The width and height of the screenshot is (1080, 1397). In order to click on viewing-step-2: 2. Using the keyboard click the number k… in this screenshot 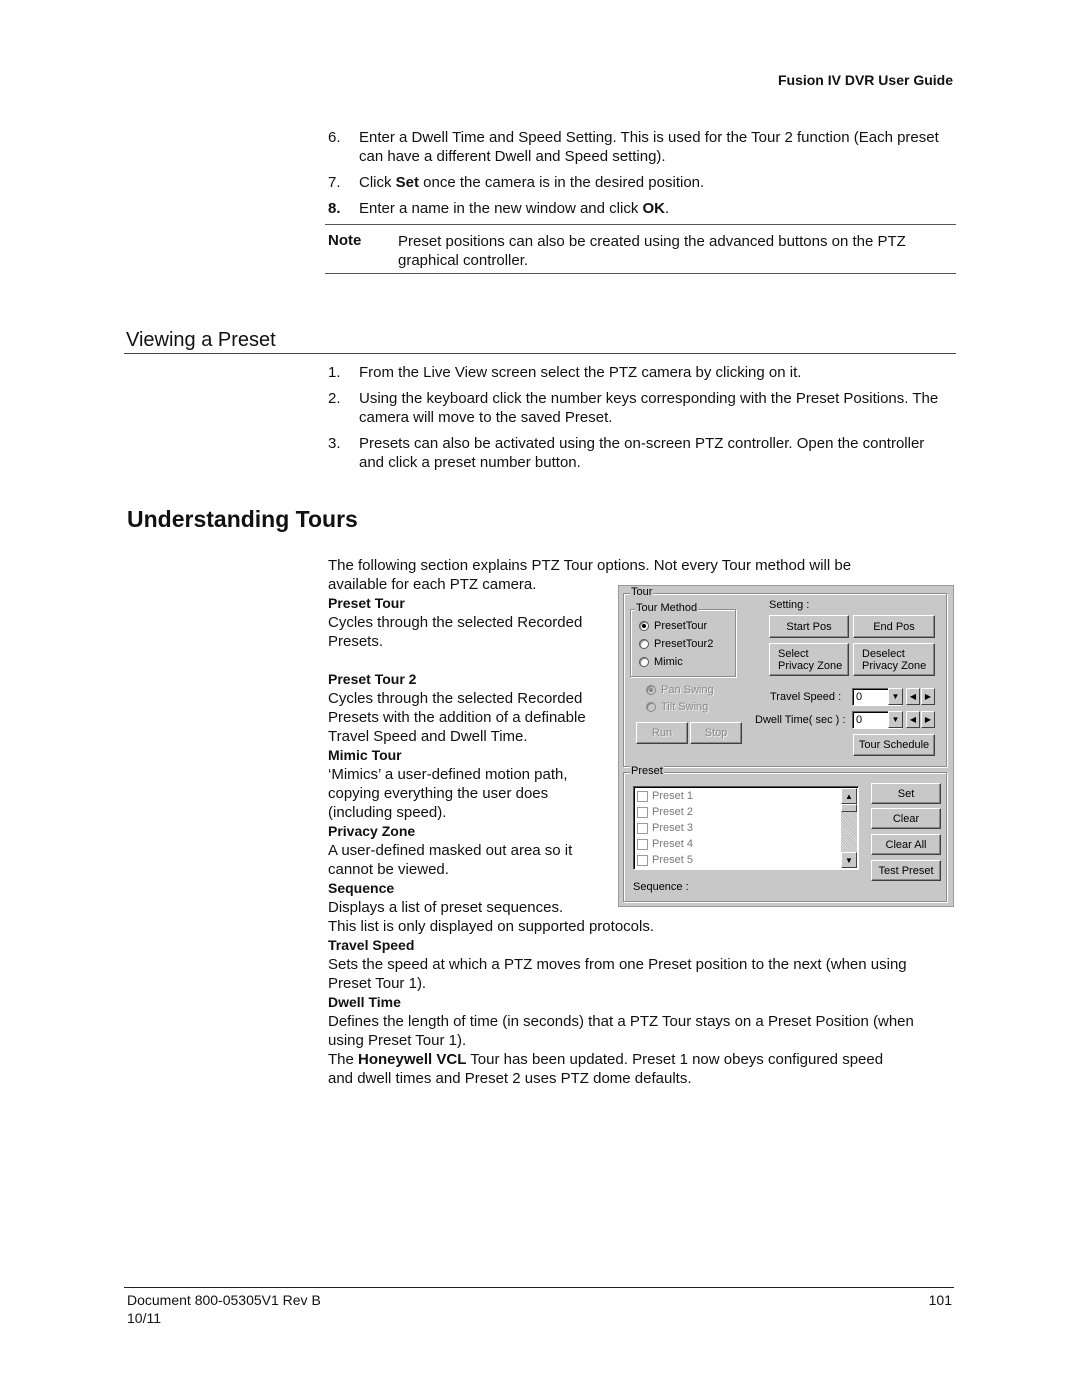, I will do `click(640, 408)`.